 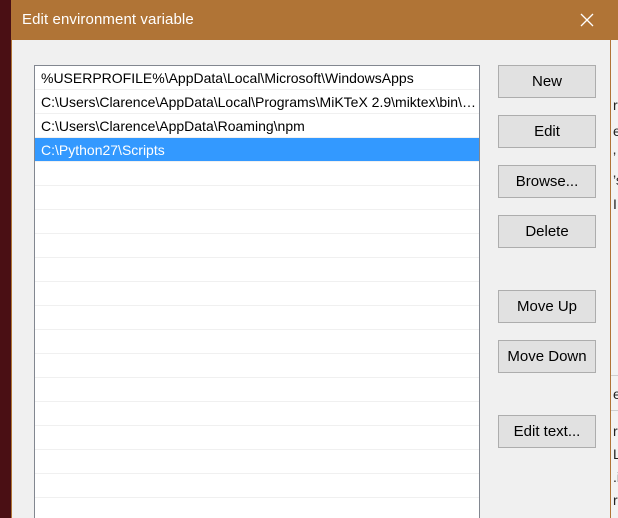 I want to click on list-item-selected: C:\Python27\Scripts, so click(x=257, y=150).